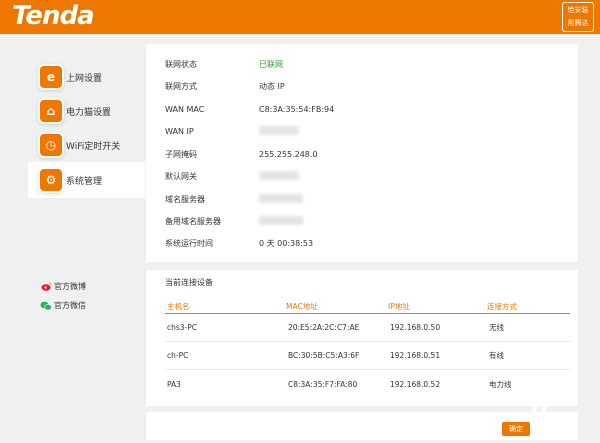  What do you see at coordinates (232, 131) in the screenshot?
I see `status-row-wan-ip: WAN IP` at bounding box center [232, 131].